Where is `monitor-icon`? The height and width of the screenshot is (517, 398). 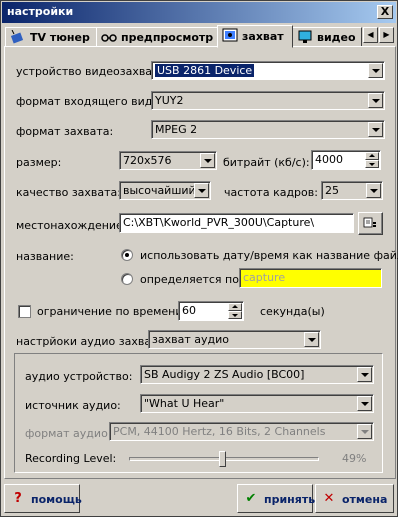
monitor-icon is located at coordinates (305, 36).